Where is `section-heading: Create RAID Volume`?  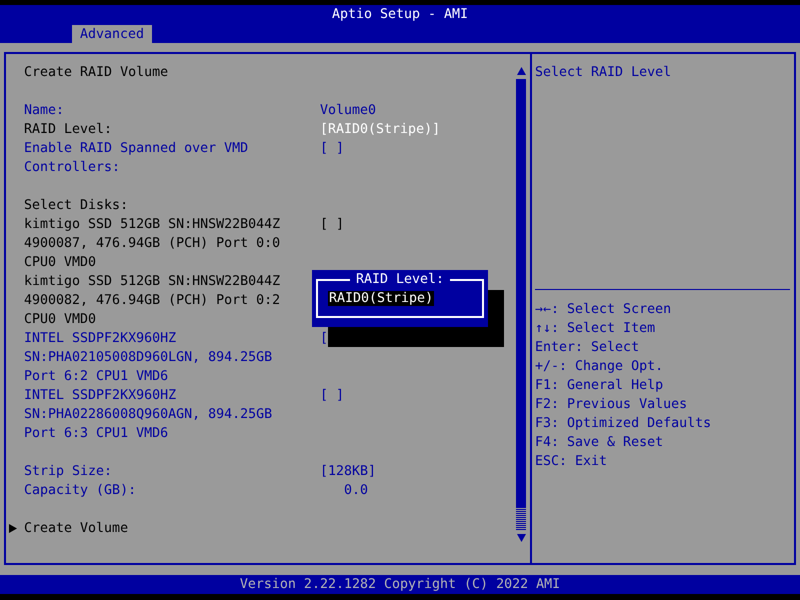
section-heading: Create RAID Volume is located at coordinates (97, 73).